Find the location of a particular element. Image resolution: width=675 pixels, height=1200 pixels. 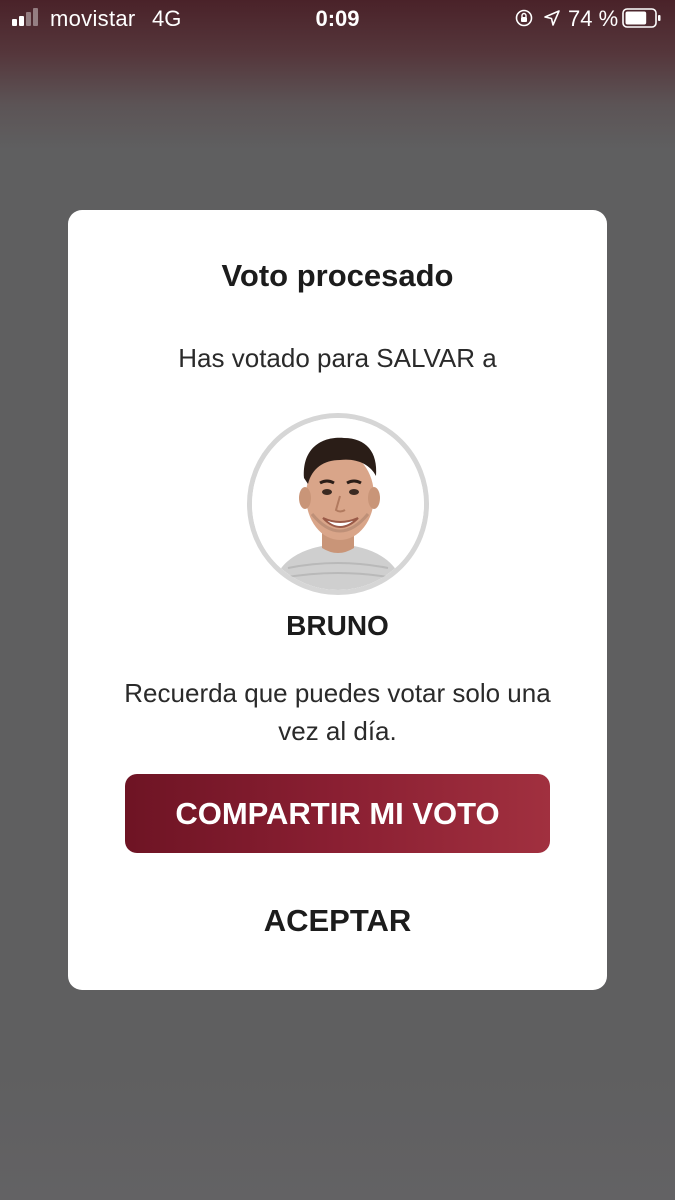

dialog-subtitle: Has votado para SALVAR a is located at coordinates (337, 358).